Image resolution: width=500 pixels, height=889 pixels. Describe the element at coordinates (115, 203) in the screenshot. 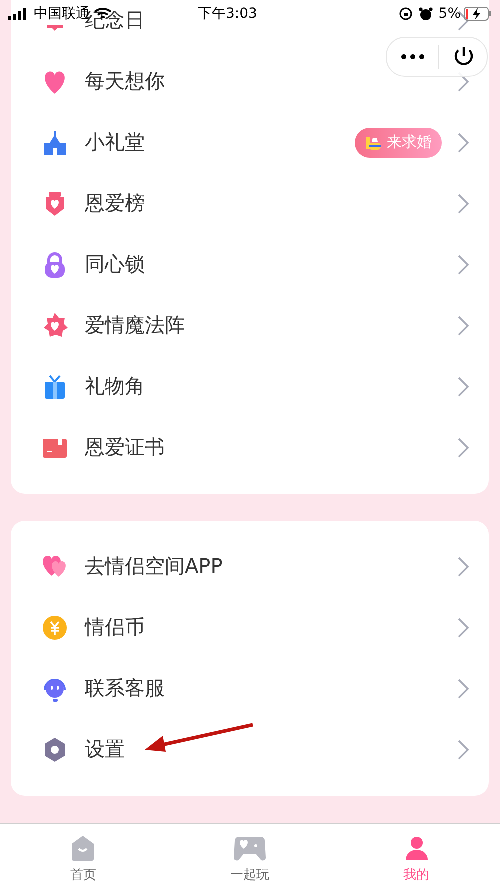

I see `menu-item: 恩爱榜` at that location.